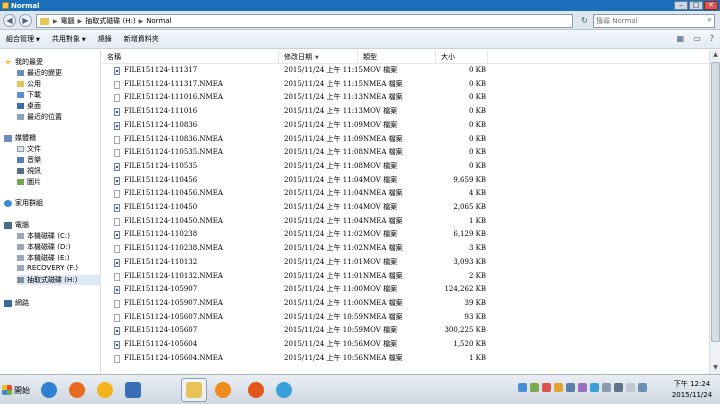 The image size is (720, 404). Describe the element at coordinates (715, 202) in the screenshot. I see `scroll-thumb` at that location.